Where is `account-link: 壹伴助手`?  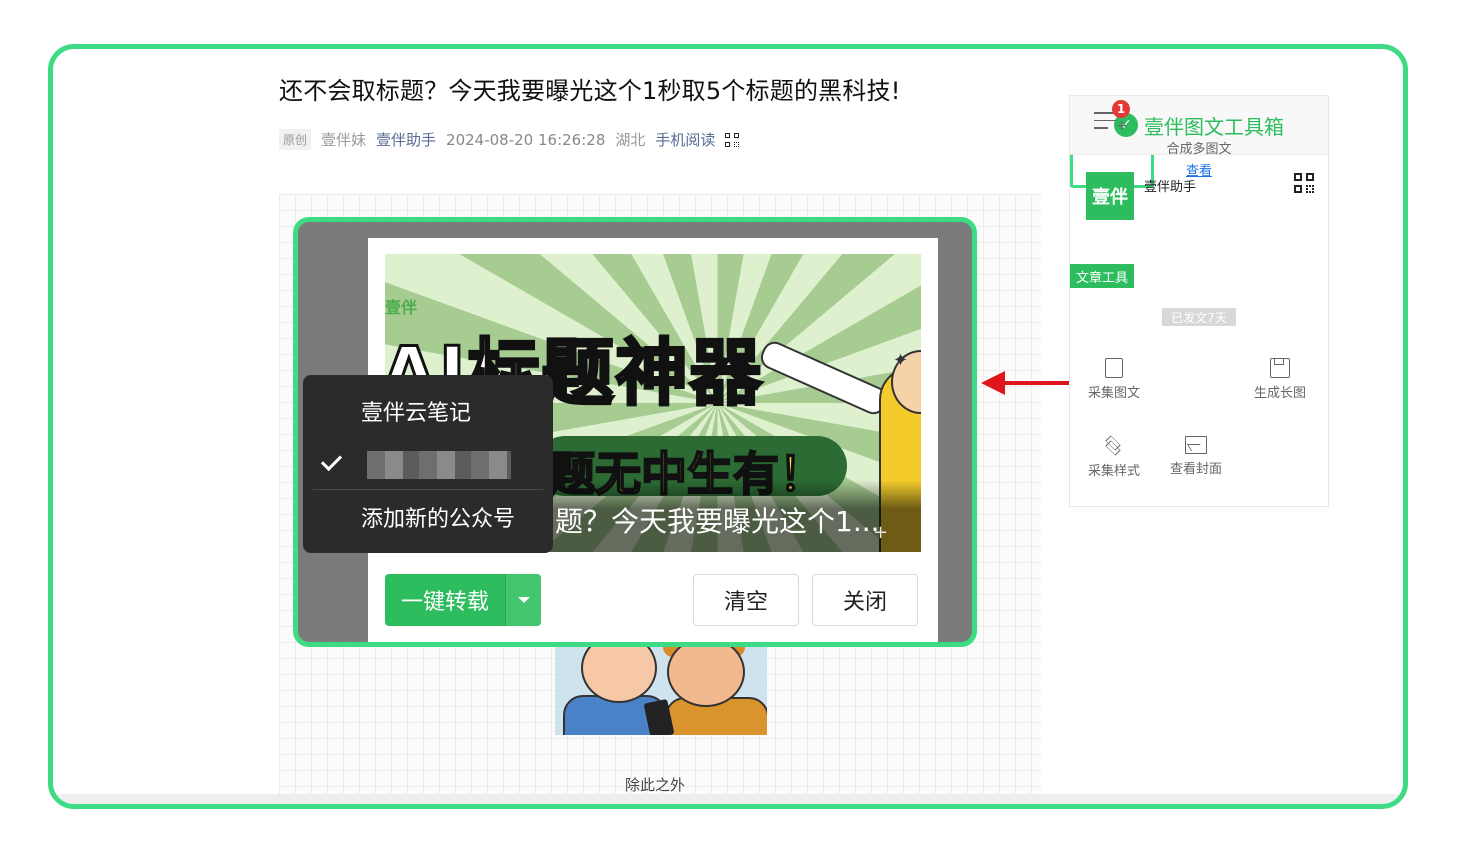
account-link: 壹伴助手 is located at coordinates (406, 139).